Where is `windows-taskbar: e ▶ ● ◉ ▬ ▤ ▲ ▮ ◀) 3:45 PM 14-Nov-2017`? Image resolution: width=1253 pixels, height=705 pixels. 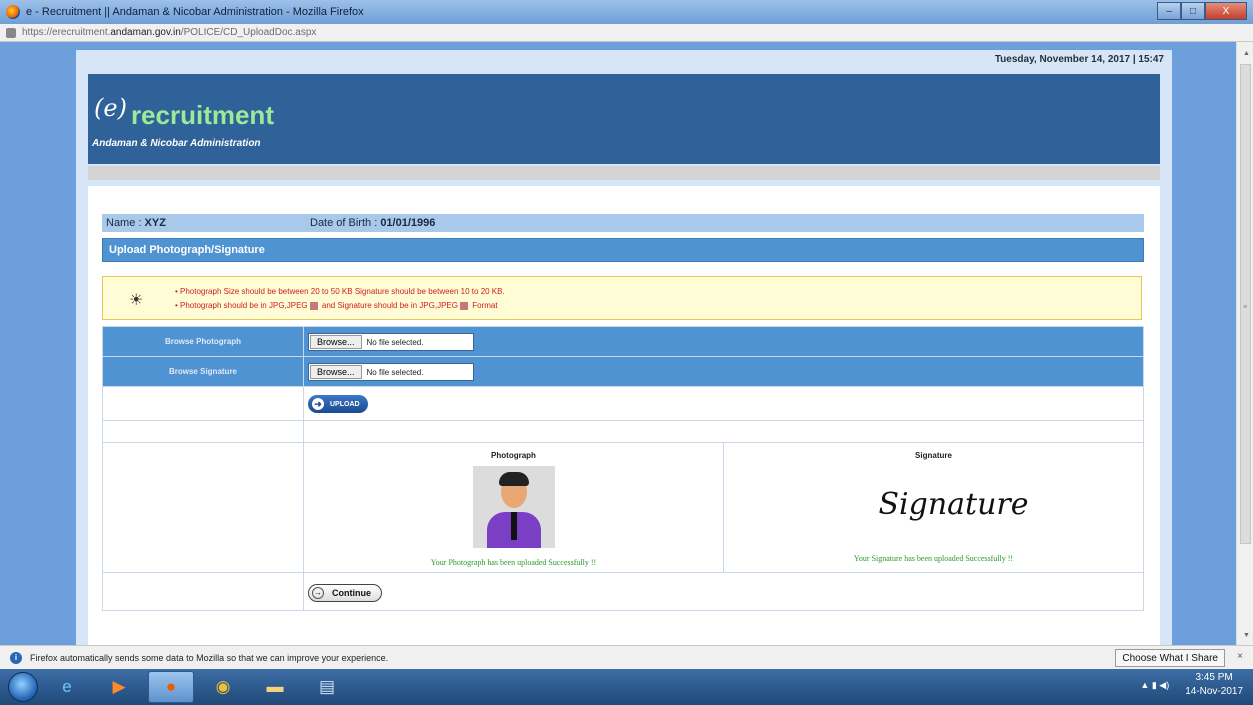 windows-taskbar: e ▶ ● ◉ ▬ ▤ ▲ ▮ ◀) 3:45 PM 14-Nov-2017 is located at coordinates (626, 687).